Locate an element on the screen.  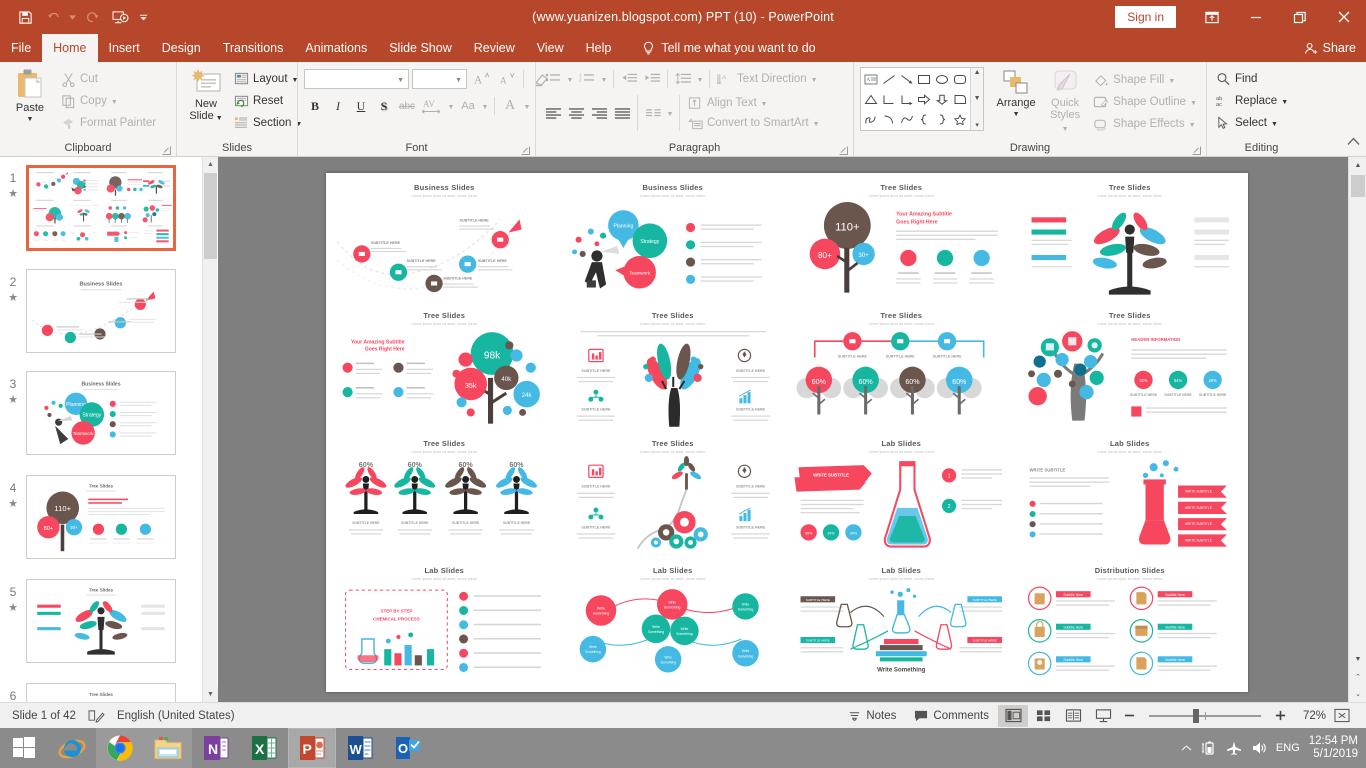
thumbnail-pane-scrollbar: ▲ ▼ is located at coordinates (210, 429).